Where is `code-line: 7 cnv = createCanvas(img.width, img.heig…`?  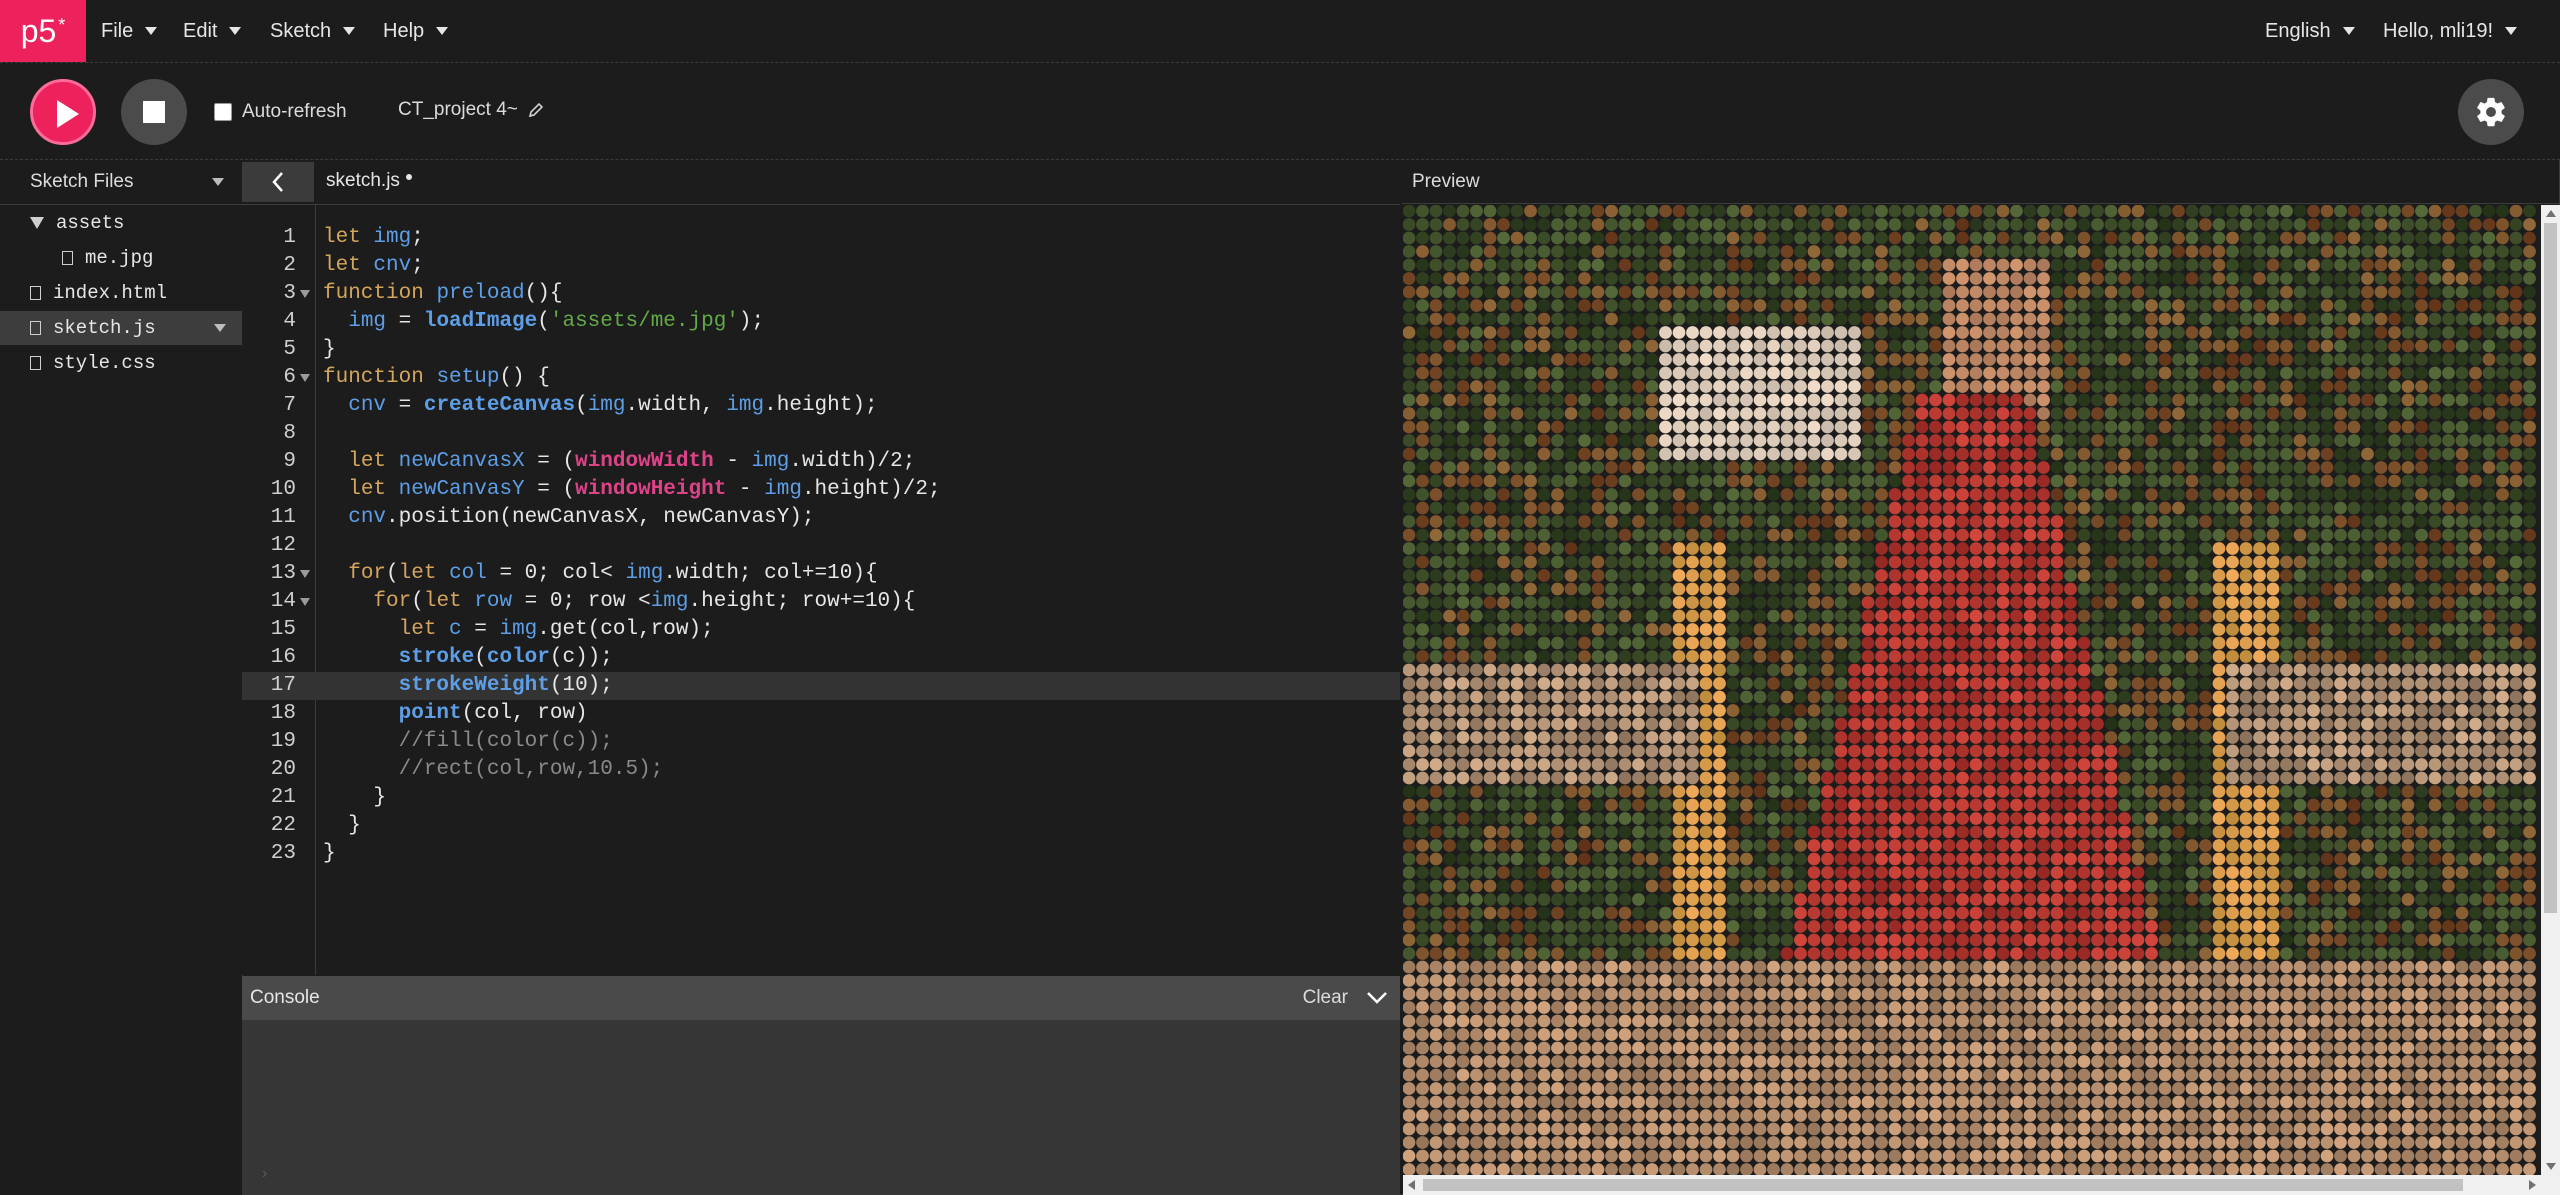
code-line: 7 cnv = createCanvas(img.width, img.heig… is located at coordinates (821, 406).